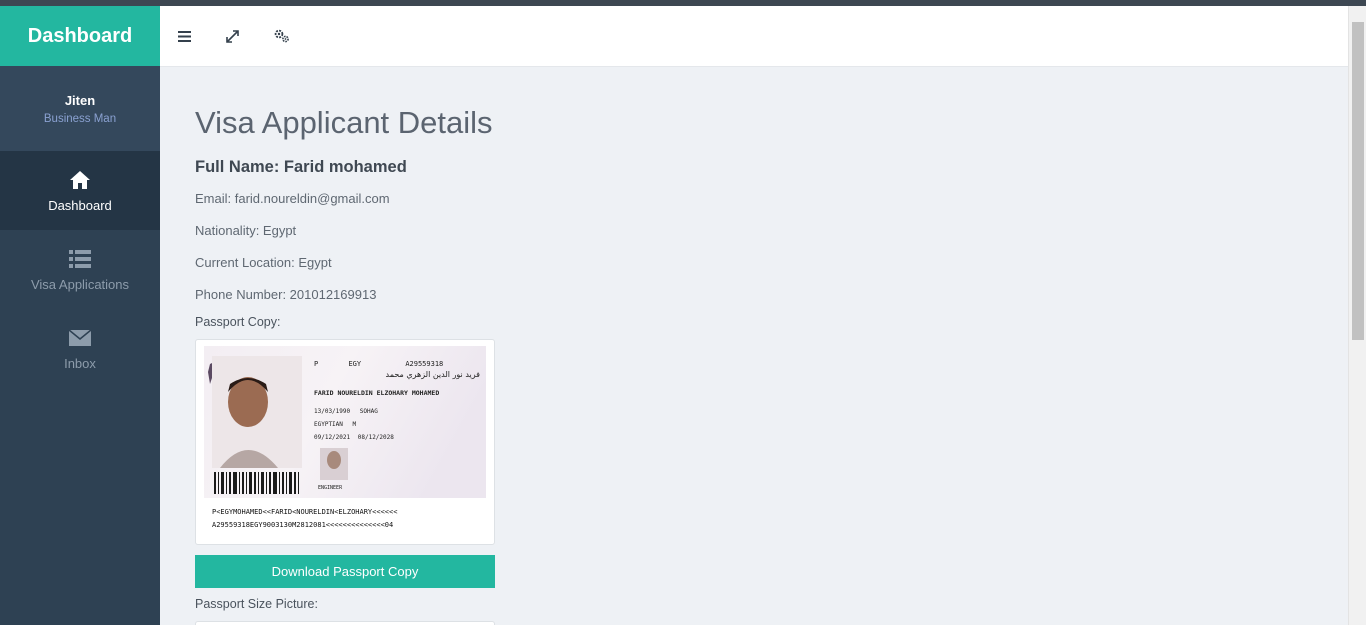 This screenshot has width=1366, height=625. What do you see at coordinates (328, 424) in the screenshot?
I see `passport-nationality: EGYPTIAN` at bounding box center [328, 424].